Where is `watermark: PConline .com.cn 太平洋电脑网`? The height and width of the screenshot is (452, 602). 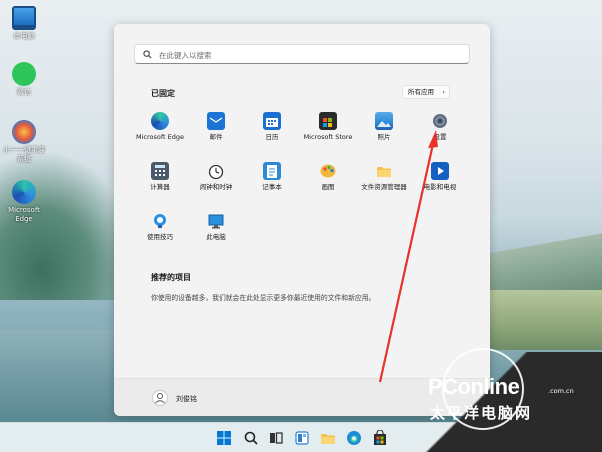
watermark: PConline .com.cn 太平洋电脑网 is located at coordinates (491, 400).